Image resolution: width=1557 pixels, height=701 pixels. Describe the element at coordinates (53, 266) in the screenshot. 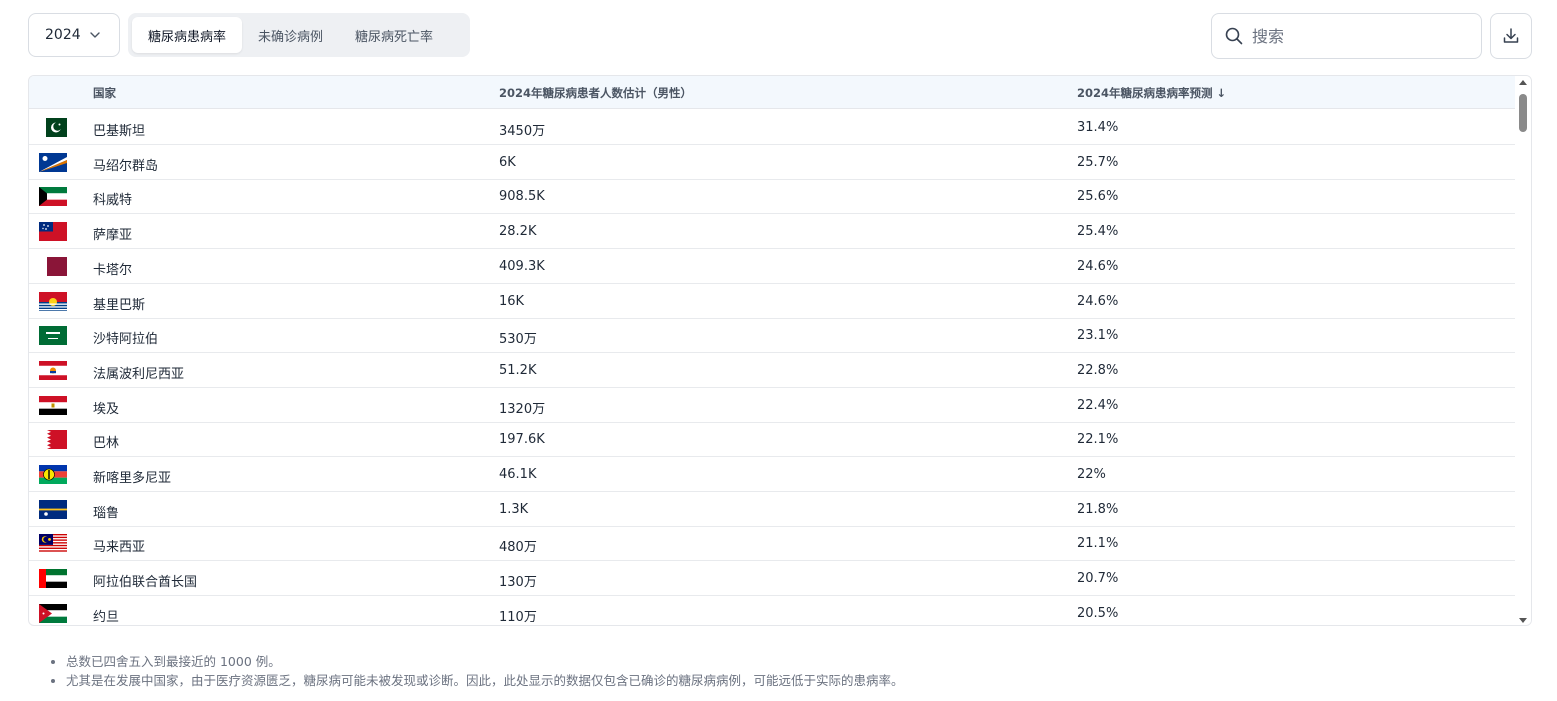

I see `qatar-flag-icon` at that location.